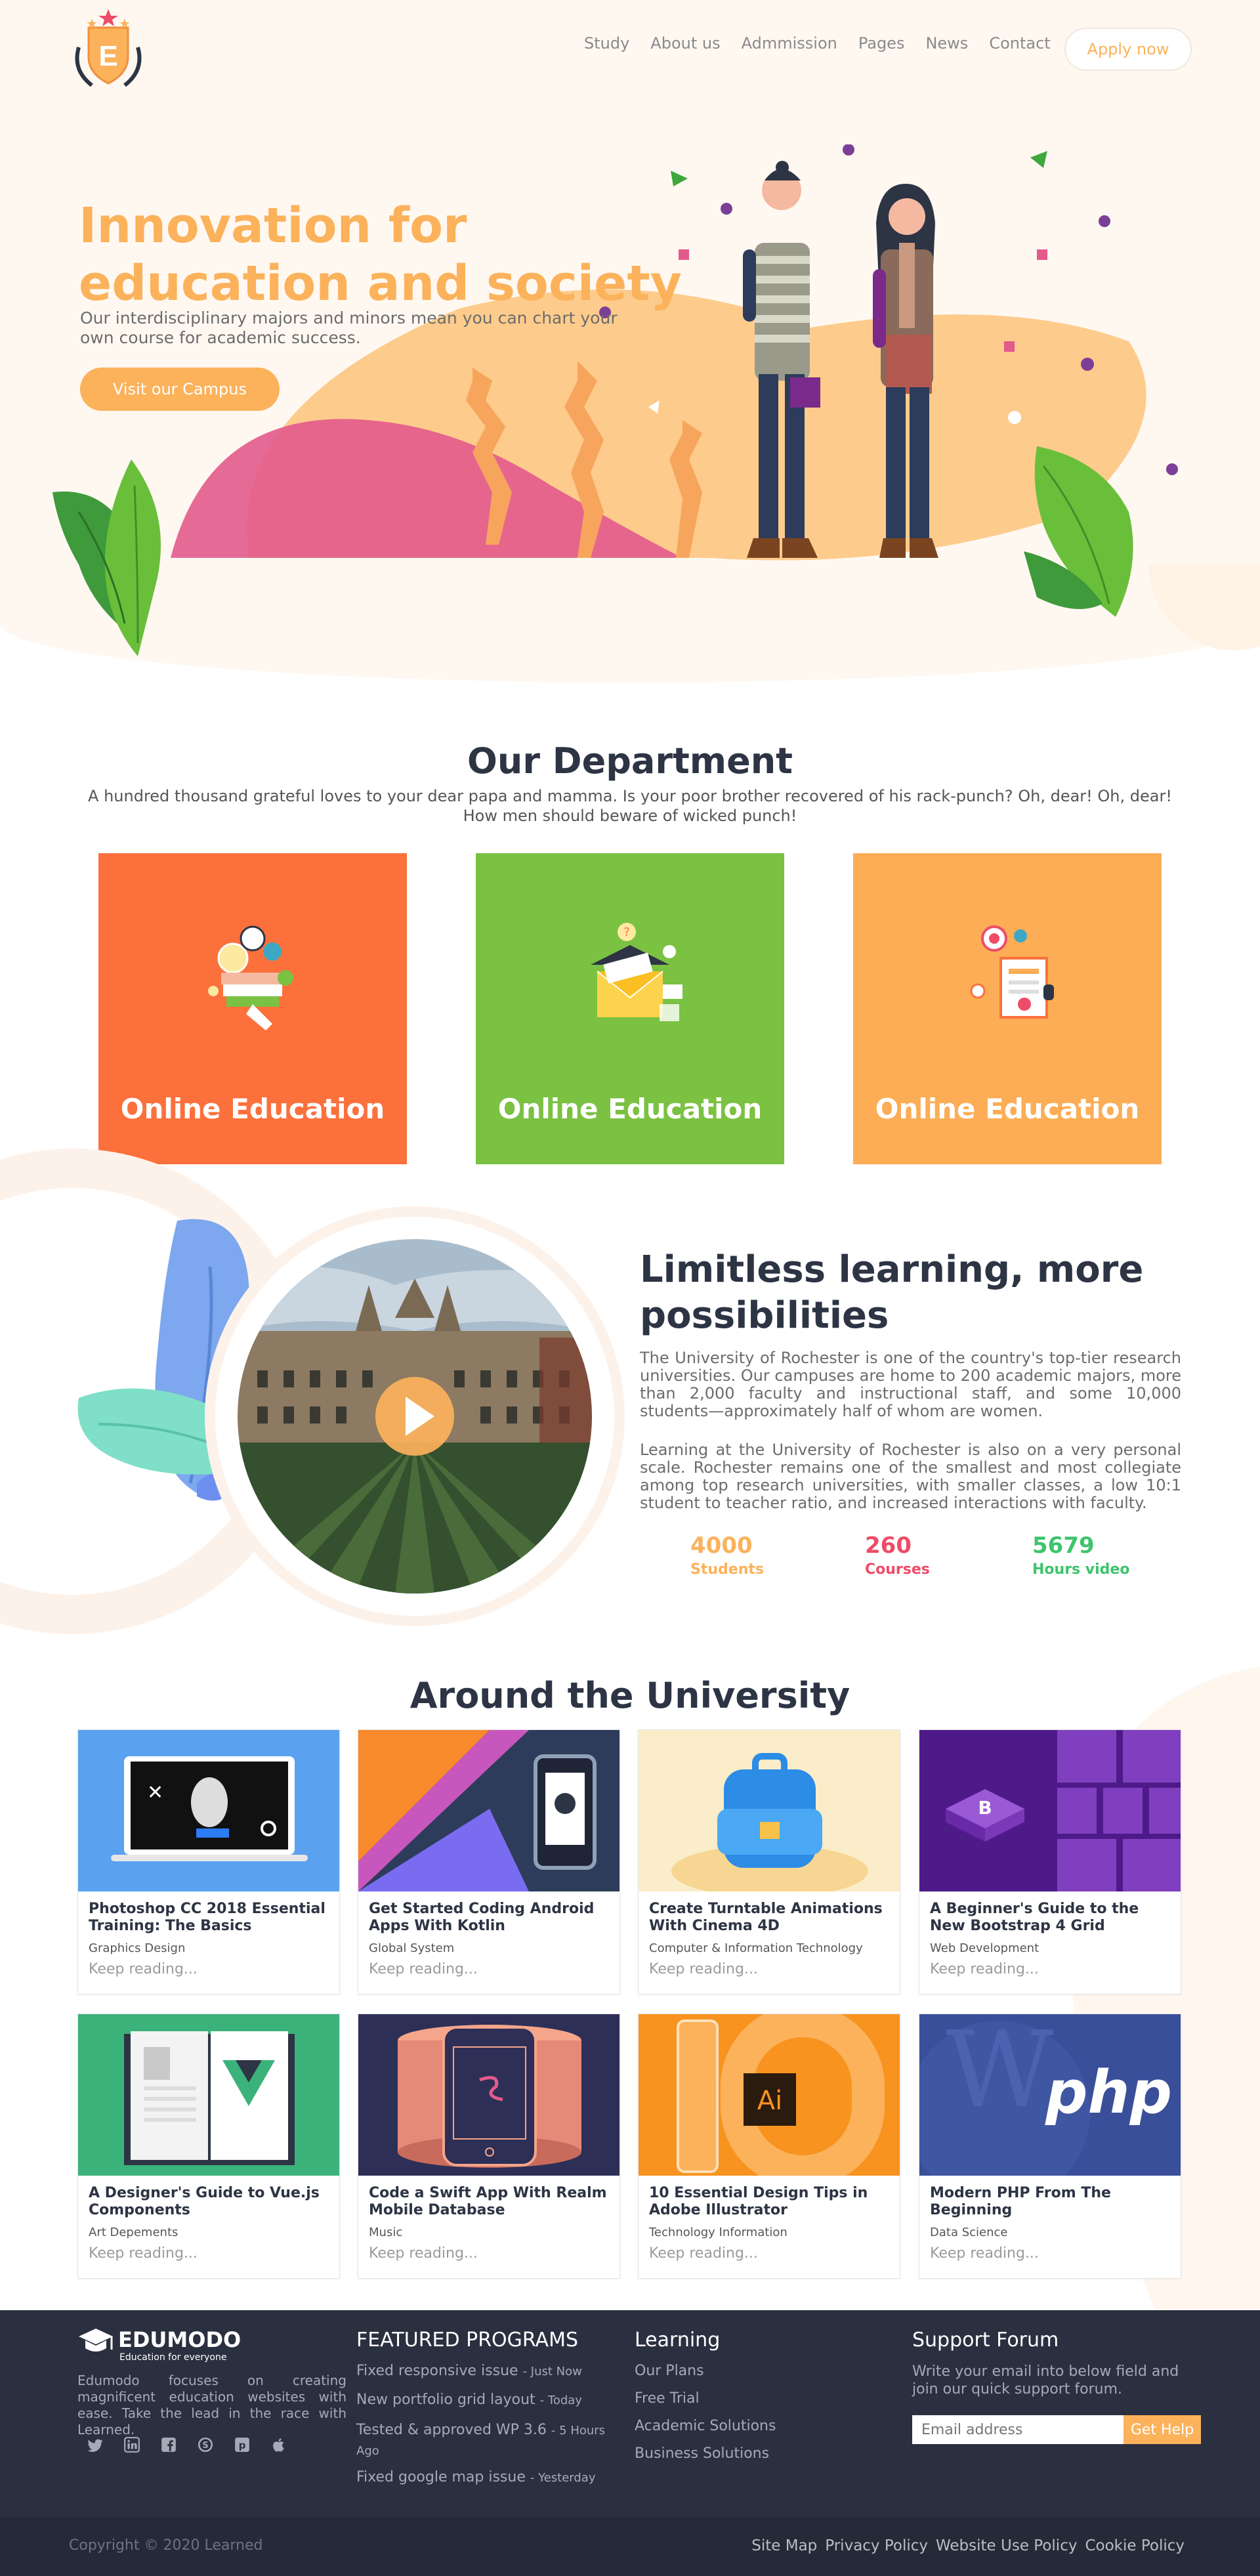  What do you see at coordinates (630, 761) in the screenshot?
I see `department-title: Our Department` at bounding box center [630, 761].